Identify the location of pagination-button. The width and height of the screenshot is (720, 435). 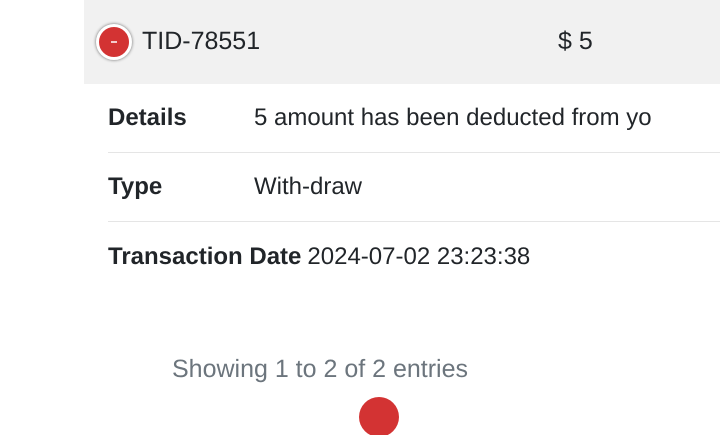
(379, 415).